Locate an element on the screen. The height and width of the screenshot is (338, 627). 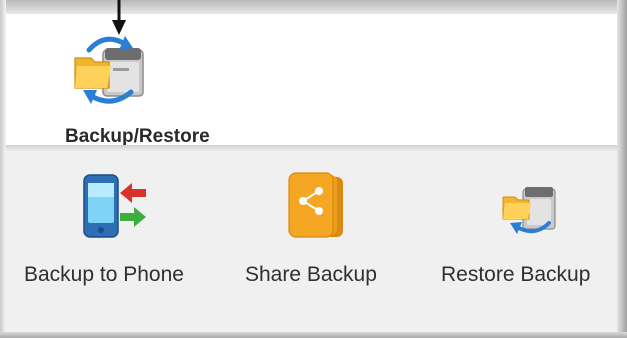
phone-transfer-icon is located at coordinates (112, 207).